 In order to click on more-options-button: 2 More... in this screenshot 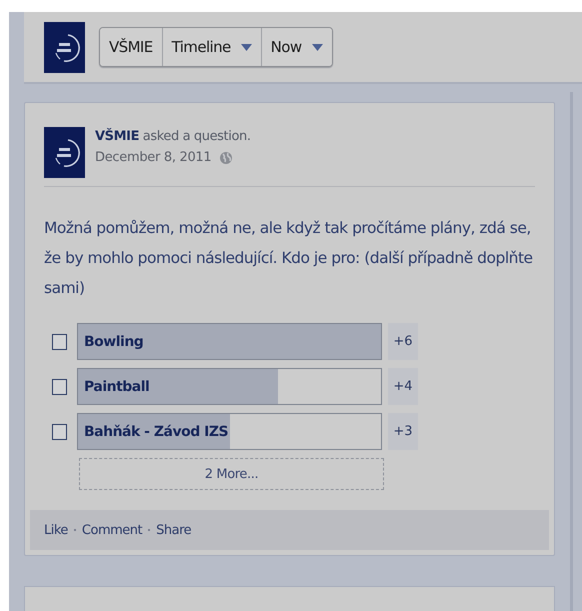, I will do `click(231, 474)`.